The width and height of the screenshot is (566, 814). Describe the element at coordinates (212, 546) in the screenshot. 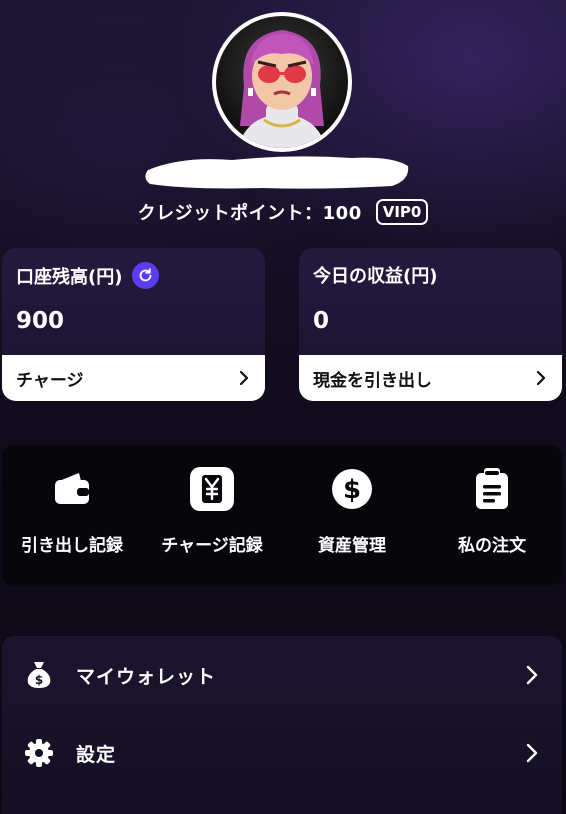

I see `quick-charge-history-label: チャージ記録` at that location.